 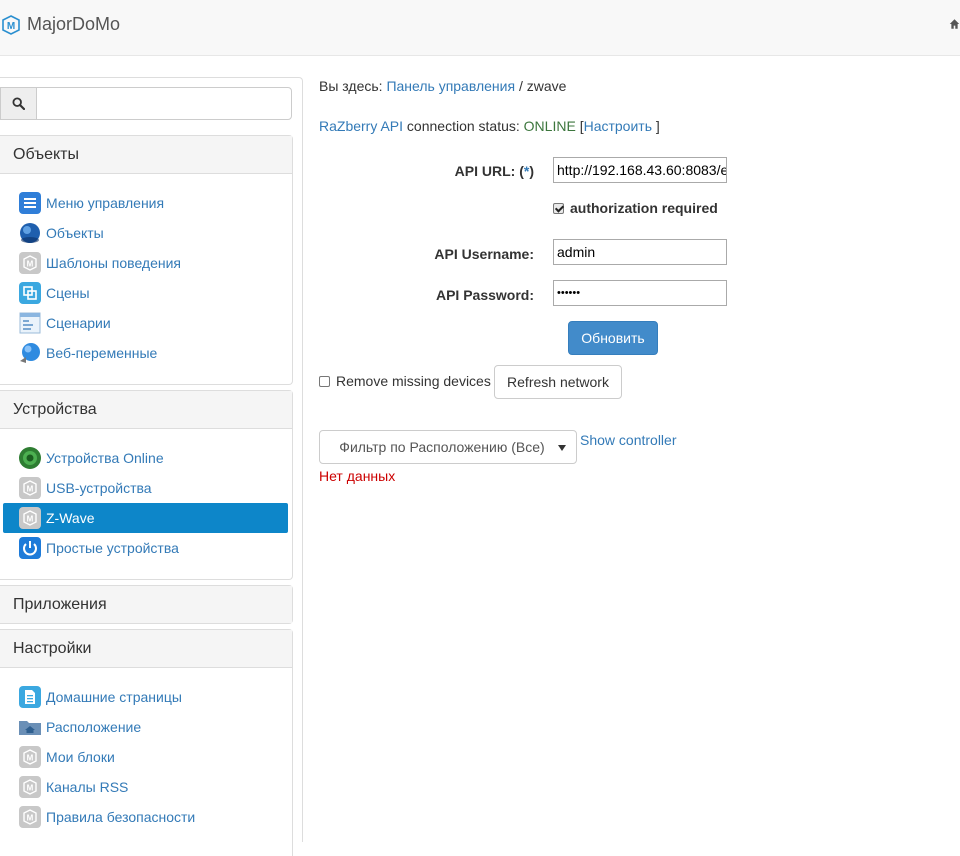 I want to click on breadcrumb-control-panel-link: Панель управления, so click(x=450, y=86).